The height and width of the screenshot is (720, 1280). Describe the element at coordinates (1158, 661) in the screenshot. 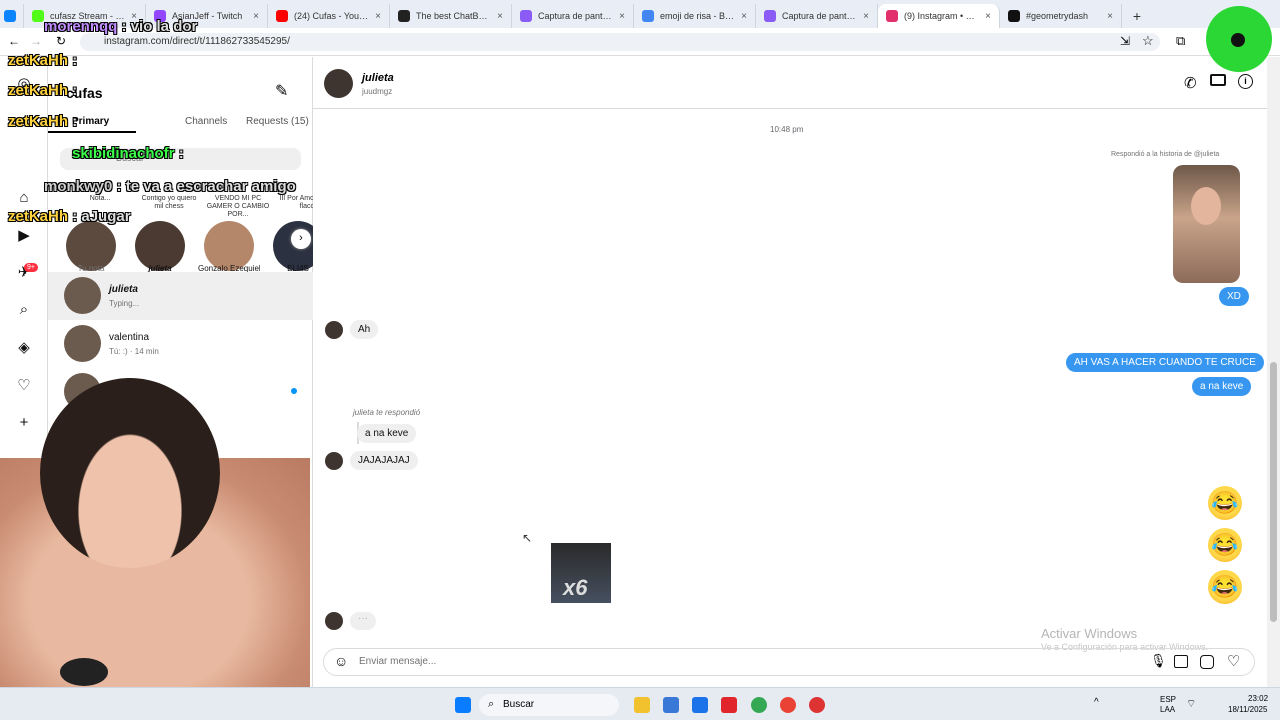

I see `voice-clip-icon: 🎙` at that location.